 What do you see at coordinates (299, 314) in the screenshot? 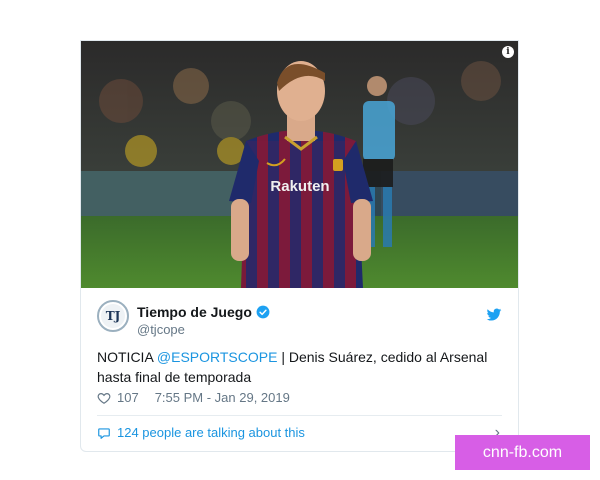
I see `tweet-header: TJ Tiempo de Juego @tjcope` at bounding box center [299, 314].